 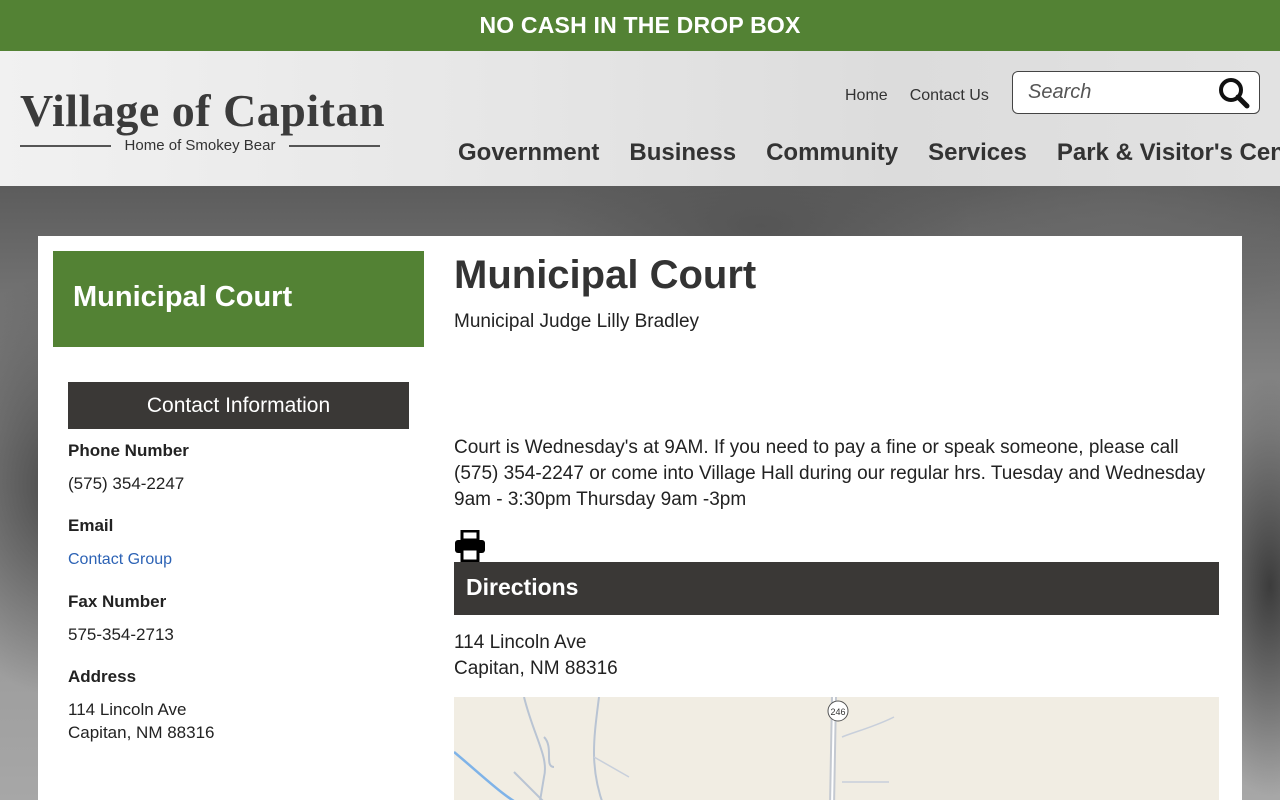 What do you see at coordinates (121, 634) in the screenshot?
I see `fax-value: 575-354-2713` at bounding box center [121, 634].